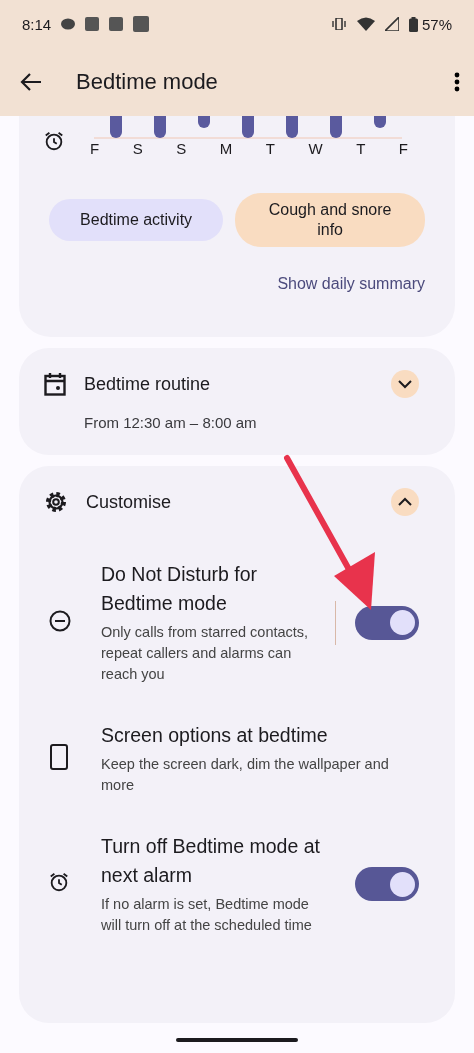  What do you see at coordinates (222, 284) in the screenshot?
I see `show-daily-summary-link: Show daily summary` at bounding box center [222, 284].